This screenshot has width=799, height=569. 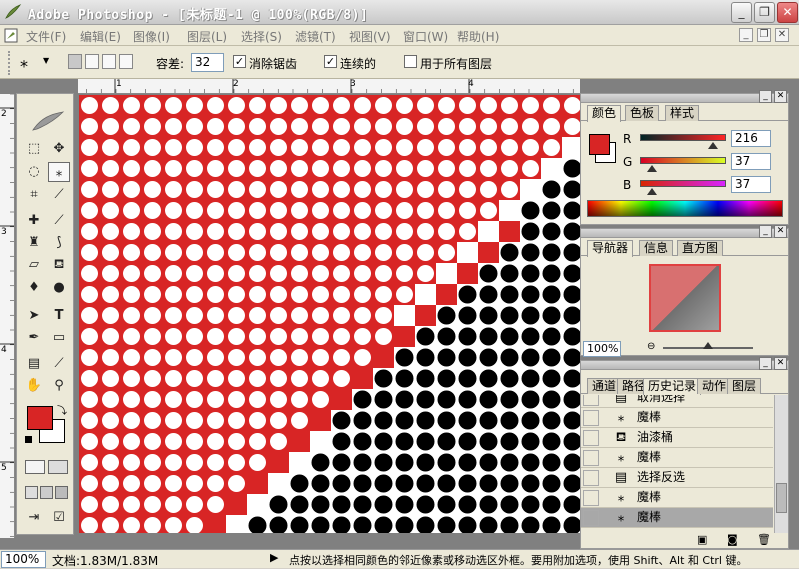 I want to click on menu-edit: 编辑(E), so click(x=100, y=36).